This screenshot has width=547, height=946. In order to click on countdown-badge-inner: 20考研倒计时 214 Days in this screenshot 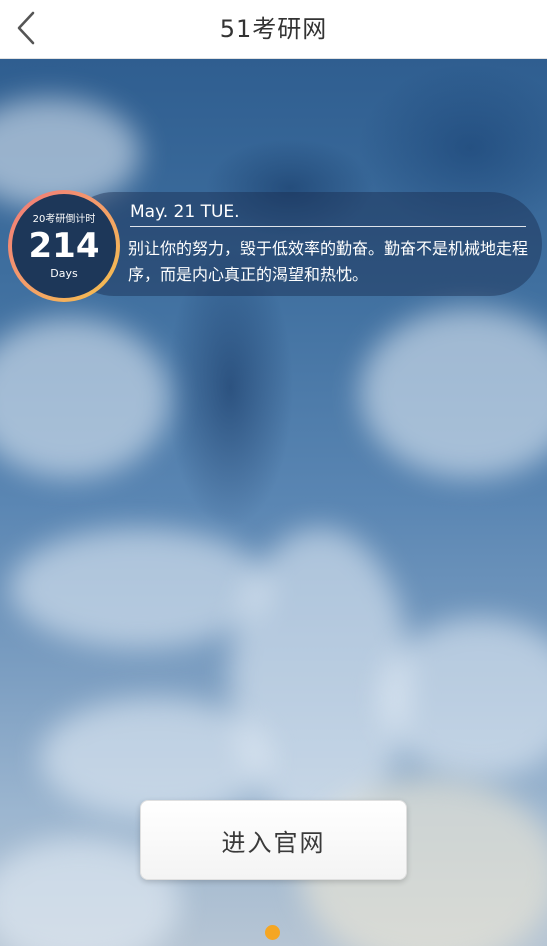, I will do `click(64, 246)`.